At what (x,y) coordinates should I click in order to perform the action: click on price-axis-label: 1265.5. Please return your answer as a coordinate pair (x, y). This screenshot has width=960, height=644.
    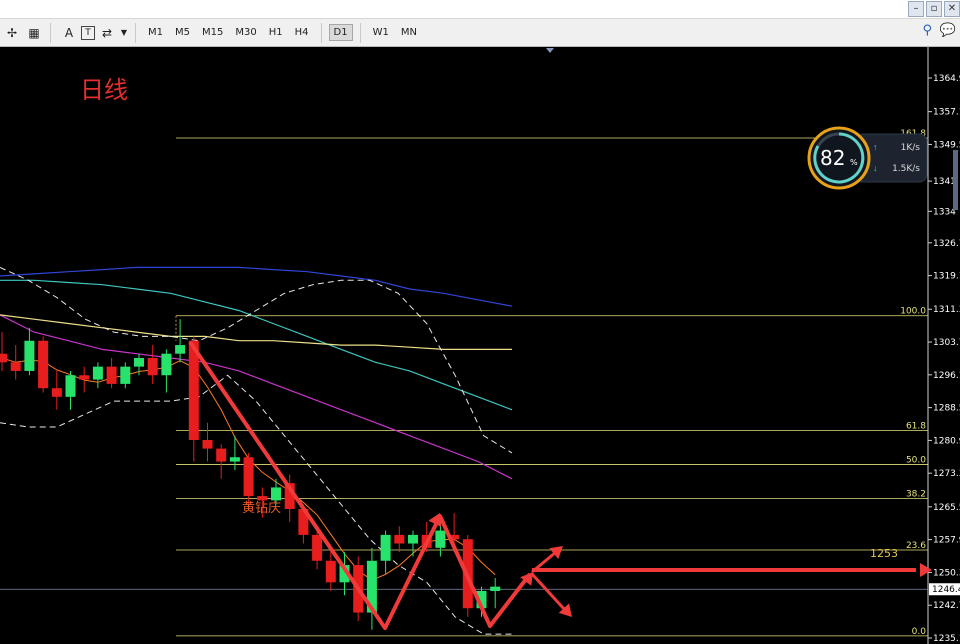
    Looking at the image, I should click on (946, 508).